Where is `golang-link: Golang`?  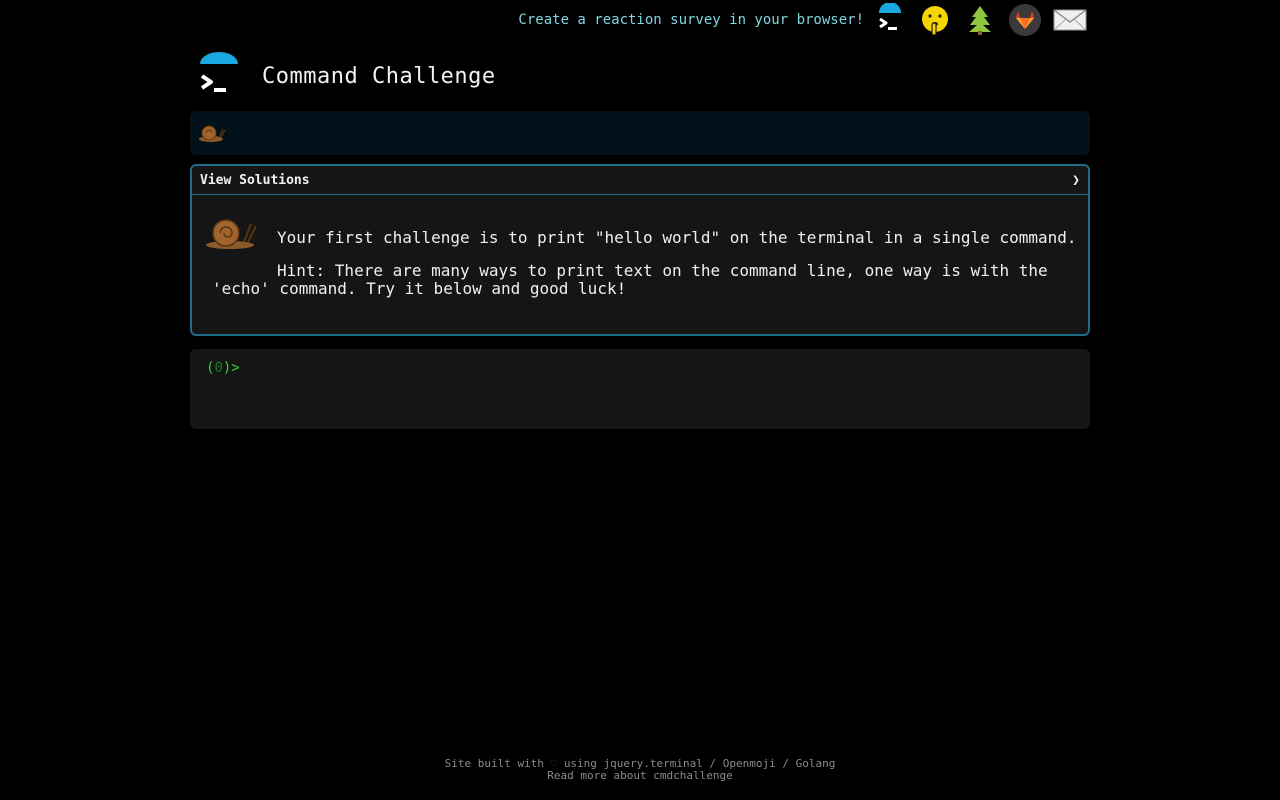 golang-link: Golang is located at coordinates (816, 763).